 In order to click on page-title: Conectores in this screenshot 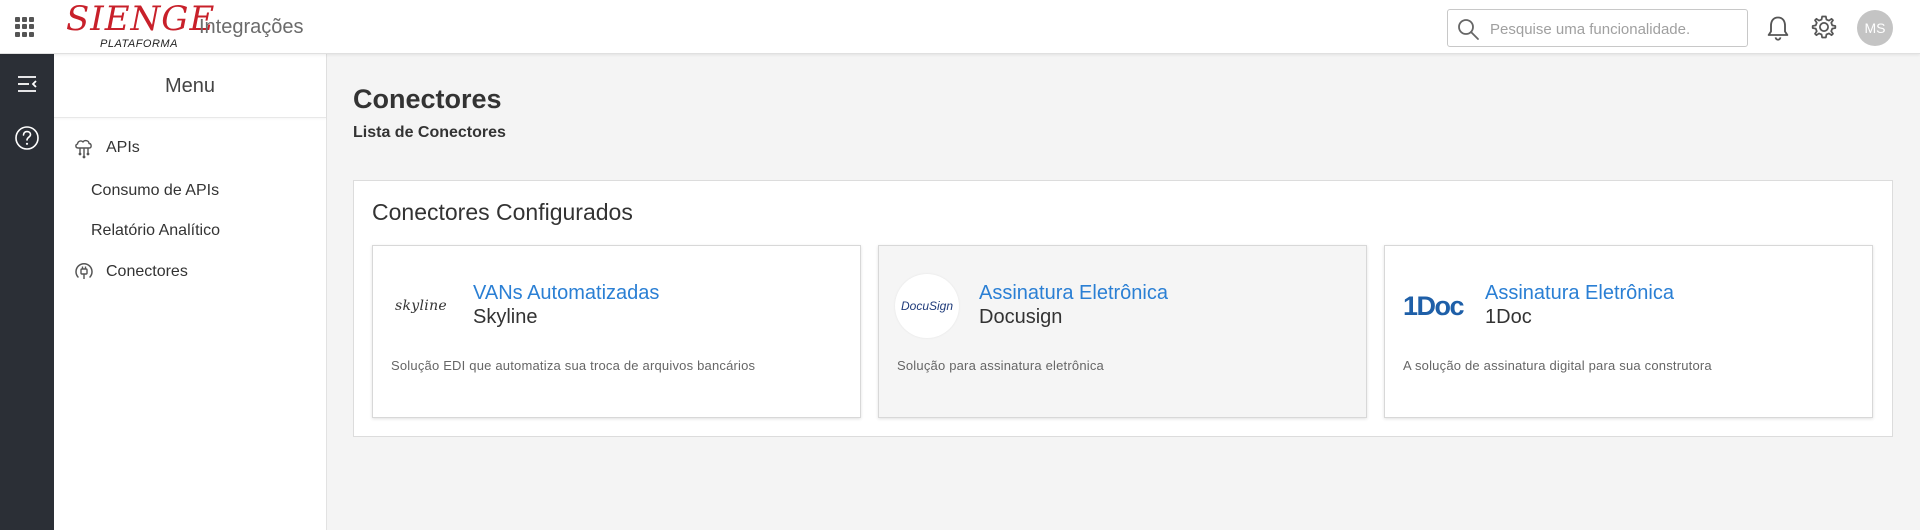, I will do `click(427, 99)`.